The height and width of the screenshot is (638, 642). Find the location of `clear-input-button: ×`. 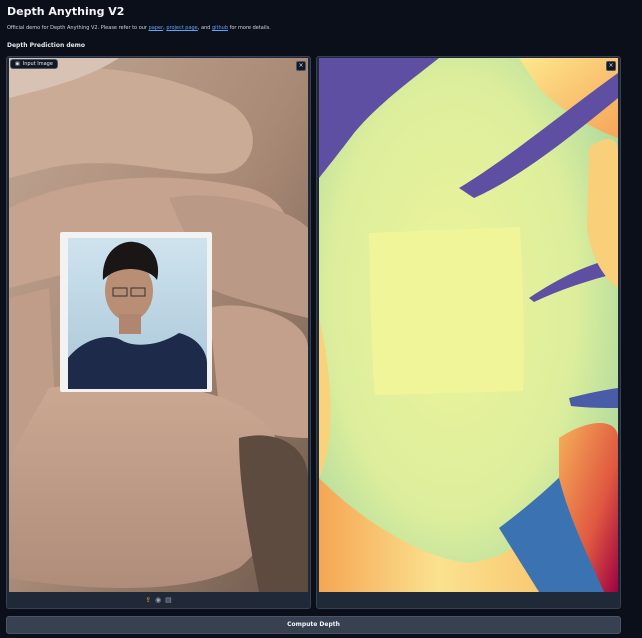

clear-input-button: × is located at coordinates (301, 66).